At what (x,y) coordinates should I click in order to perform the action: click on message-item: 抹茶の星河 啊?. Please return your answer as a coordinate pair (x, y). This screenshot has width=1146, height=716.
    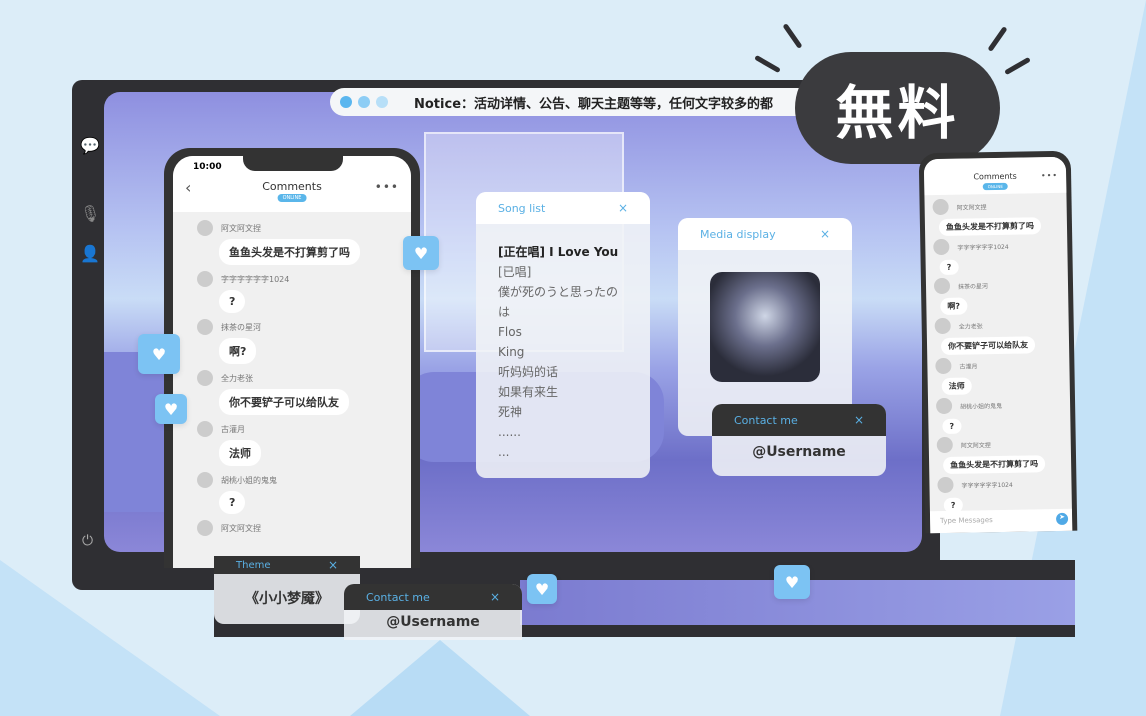
    Looking at the image, I should click on (1001, 295).